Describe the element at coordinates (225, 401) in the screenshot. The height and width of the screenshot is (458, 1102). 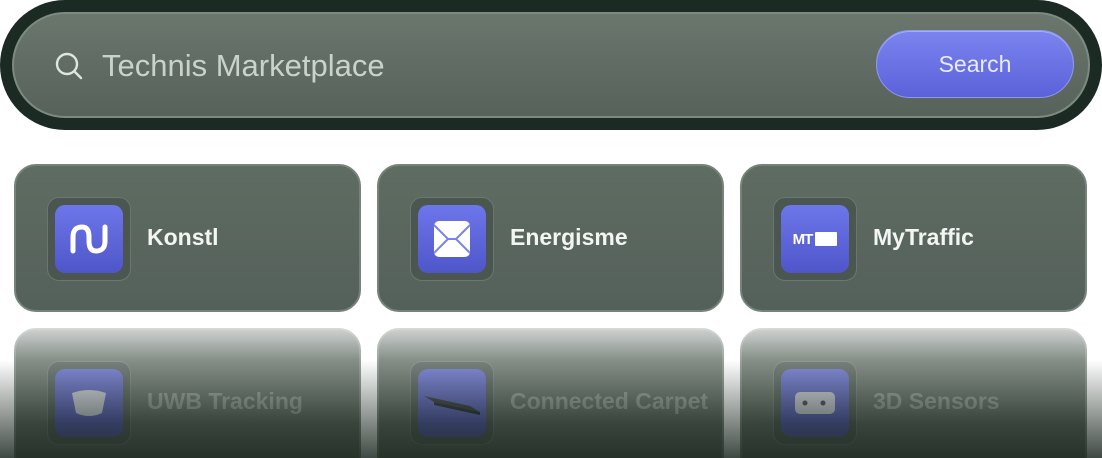
I see `card-label: UWB Tracking` at that location.